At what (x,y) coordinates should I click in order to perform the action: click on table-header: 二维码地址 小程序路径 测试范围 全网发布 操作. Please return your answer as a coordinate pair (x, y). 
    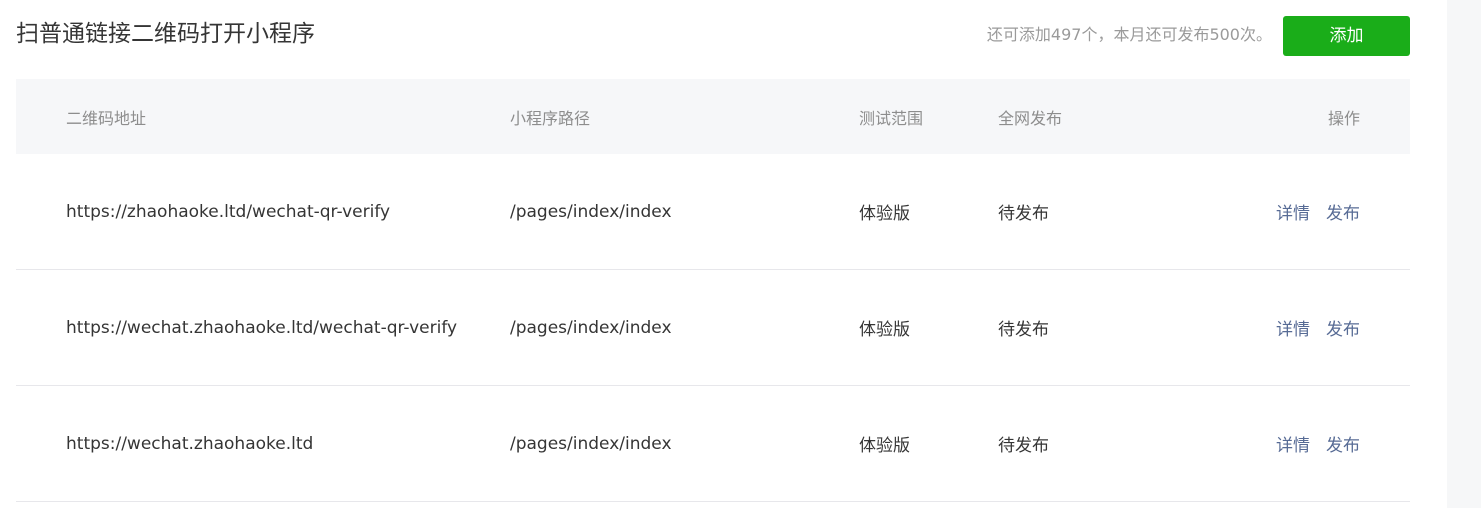
    Looking at the image, I should click on (713, 116).